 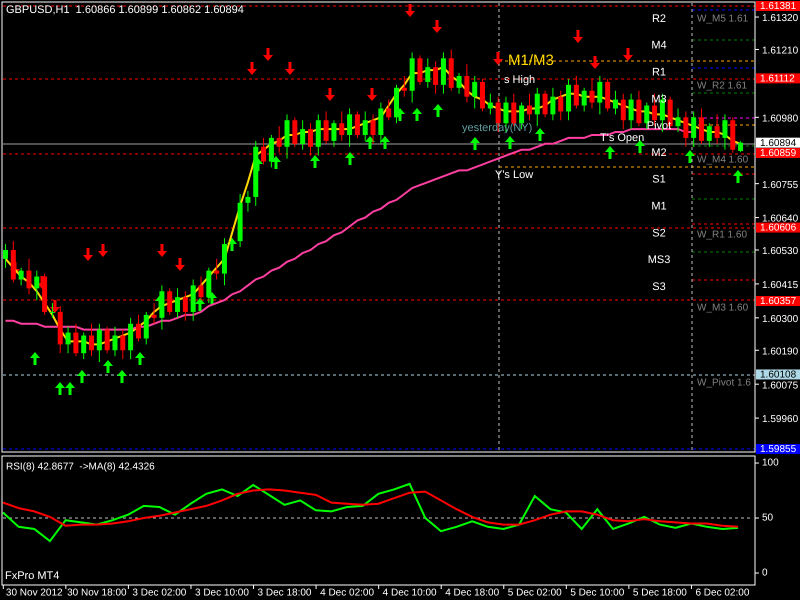 What do you see at coordinates (778, 228) in the screenshot?
I see `price-tag: 1.60606` at bounding box center [778, 228].